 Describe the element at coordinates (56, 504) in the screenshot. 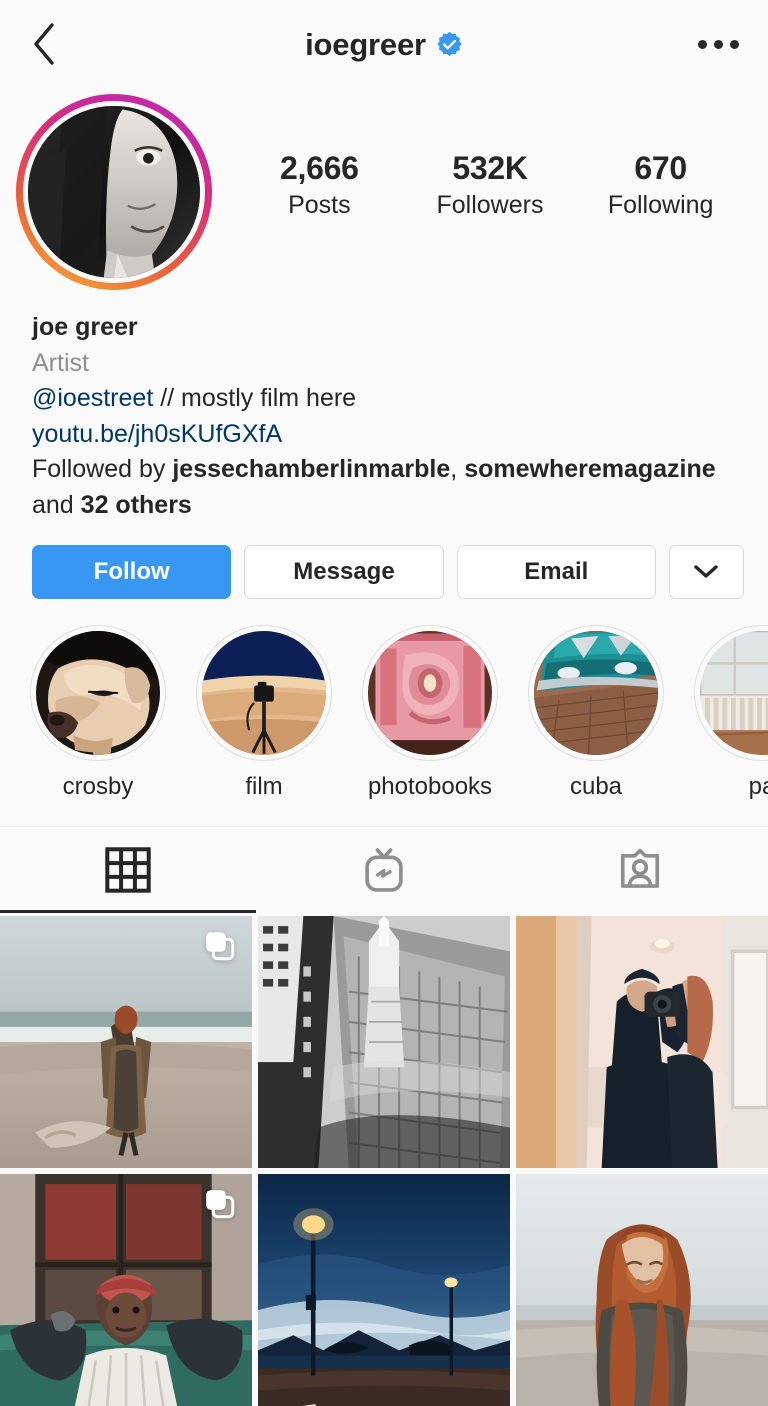

I see `followed-by-middle: and` at that location.